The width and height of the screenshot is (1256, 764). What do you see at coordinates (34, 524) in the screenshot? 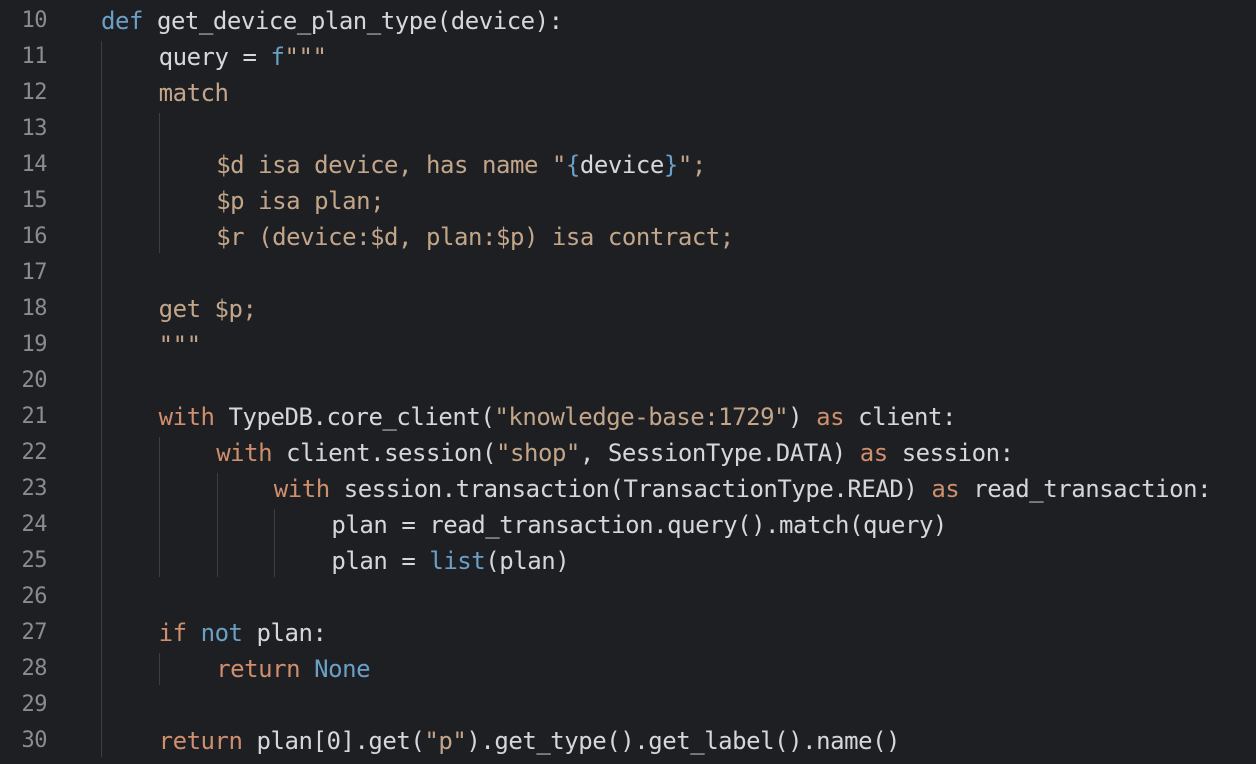
I see `line-number: 24` at bounding box center [34, 524].